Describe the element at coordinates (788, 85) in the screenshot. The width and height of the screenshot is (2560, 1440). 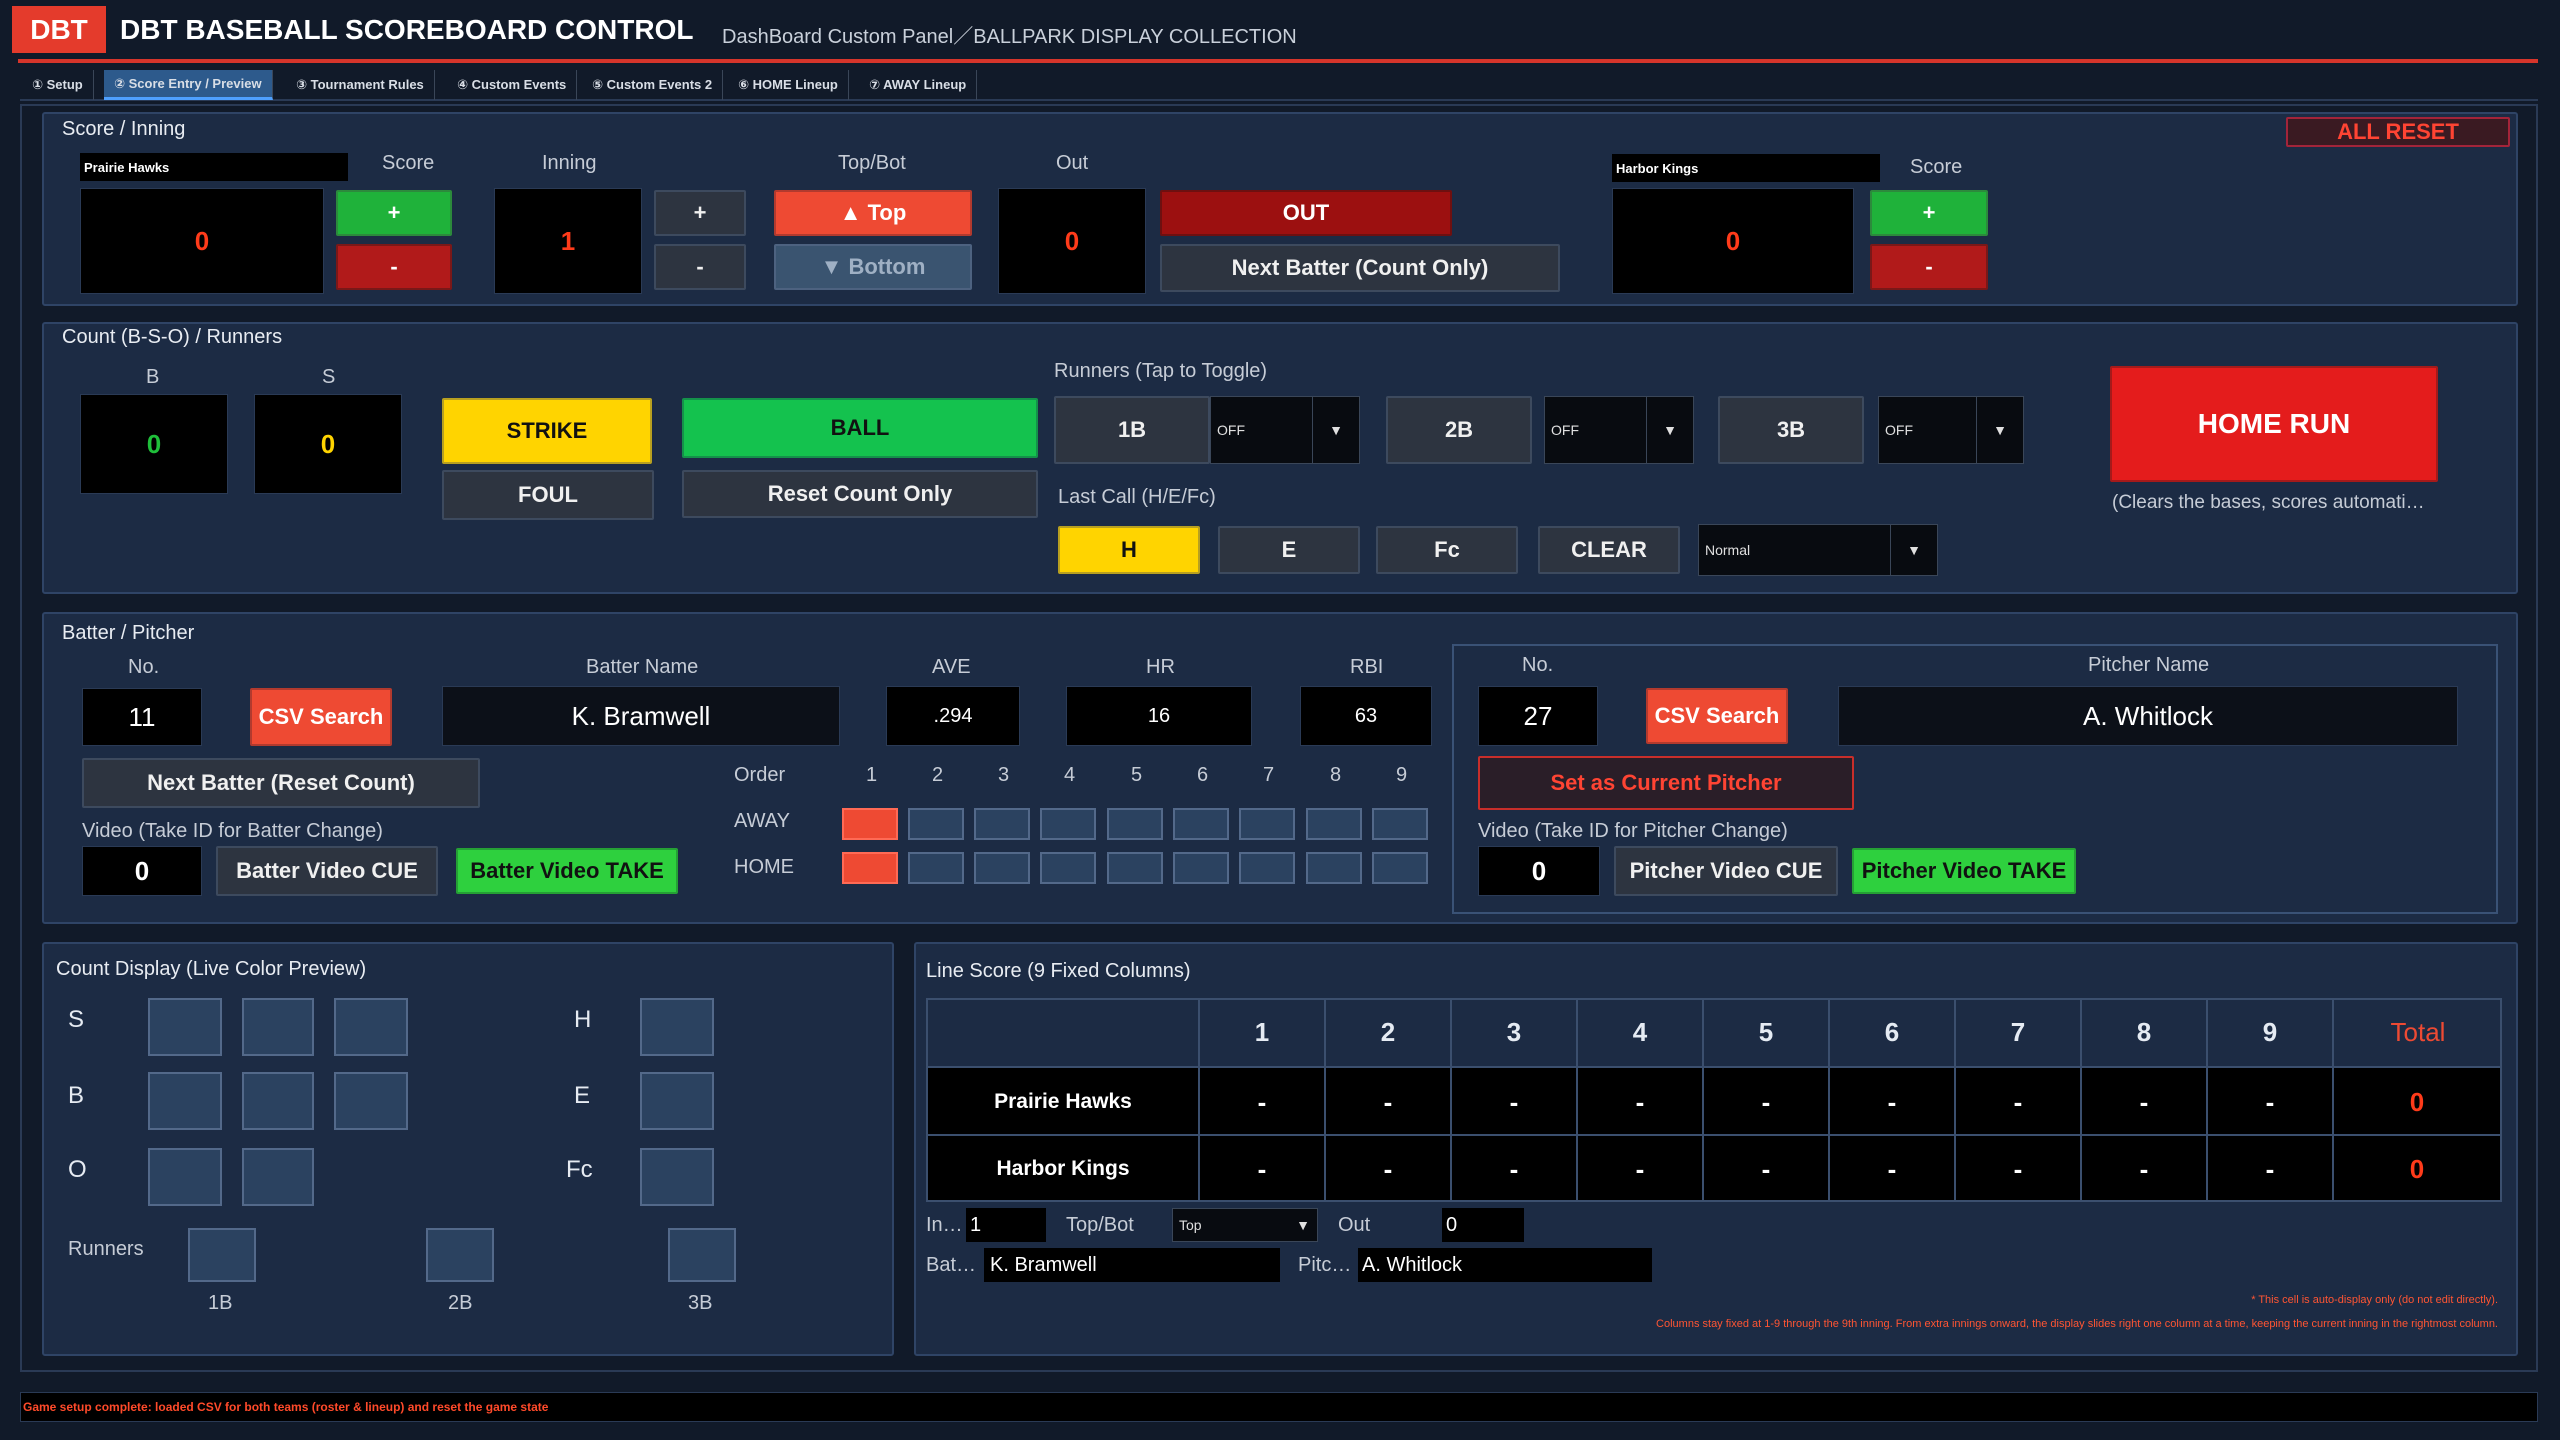
I see `tab-home-lineup: ⑥ HOME Lineup` at that location.